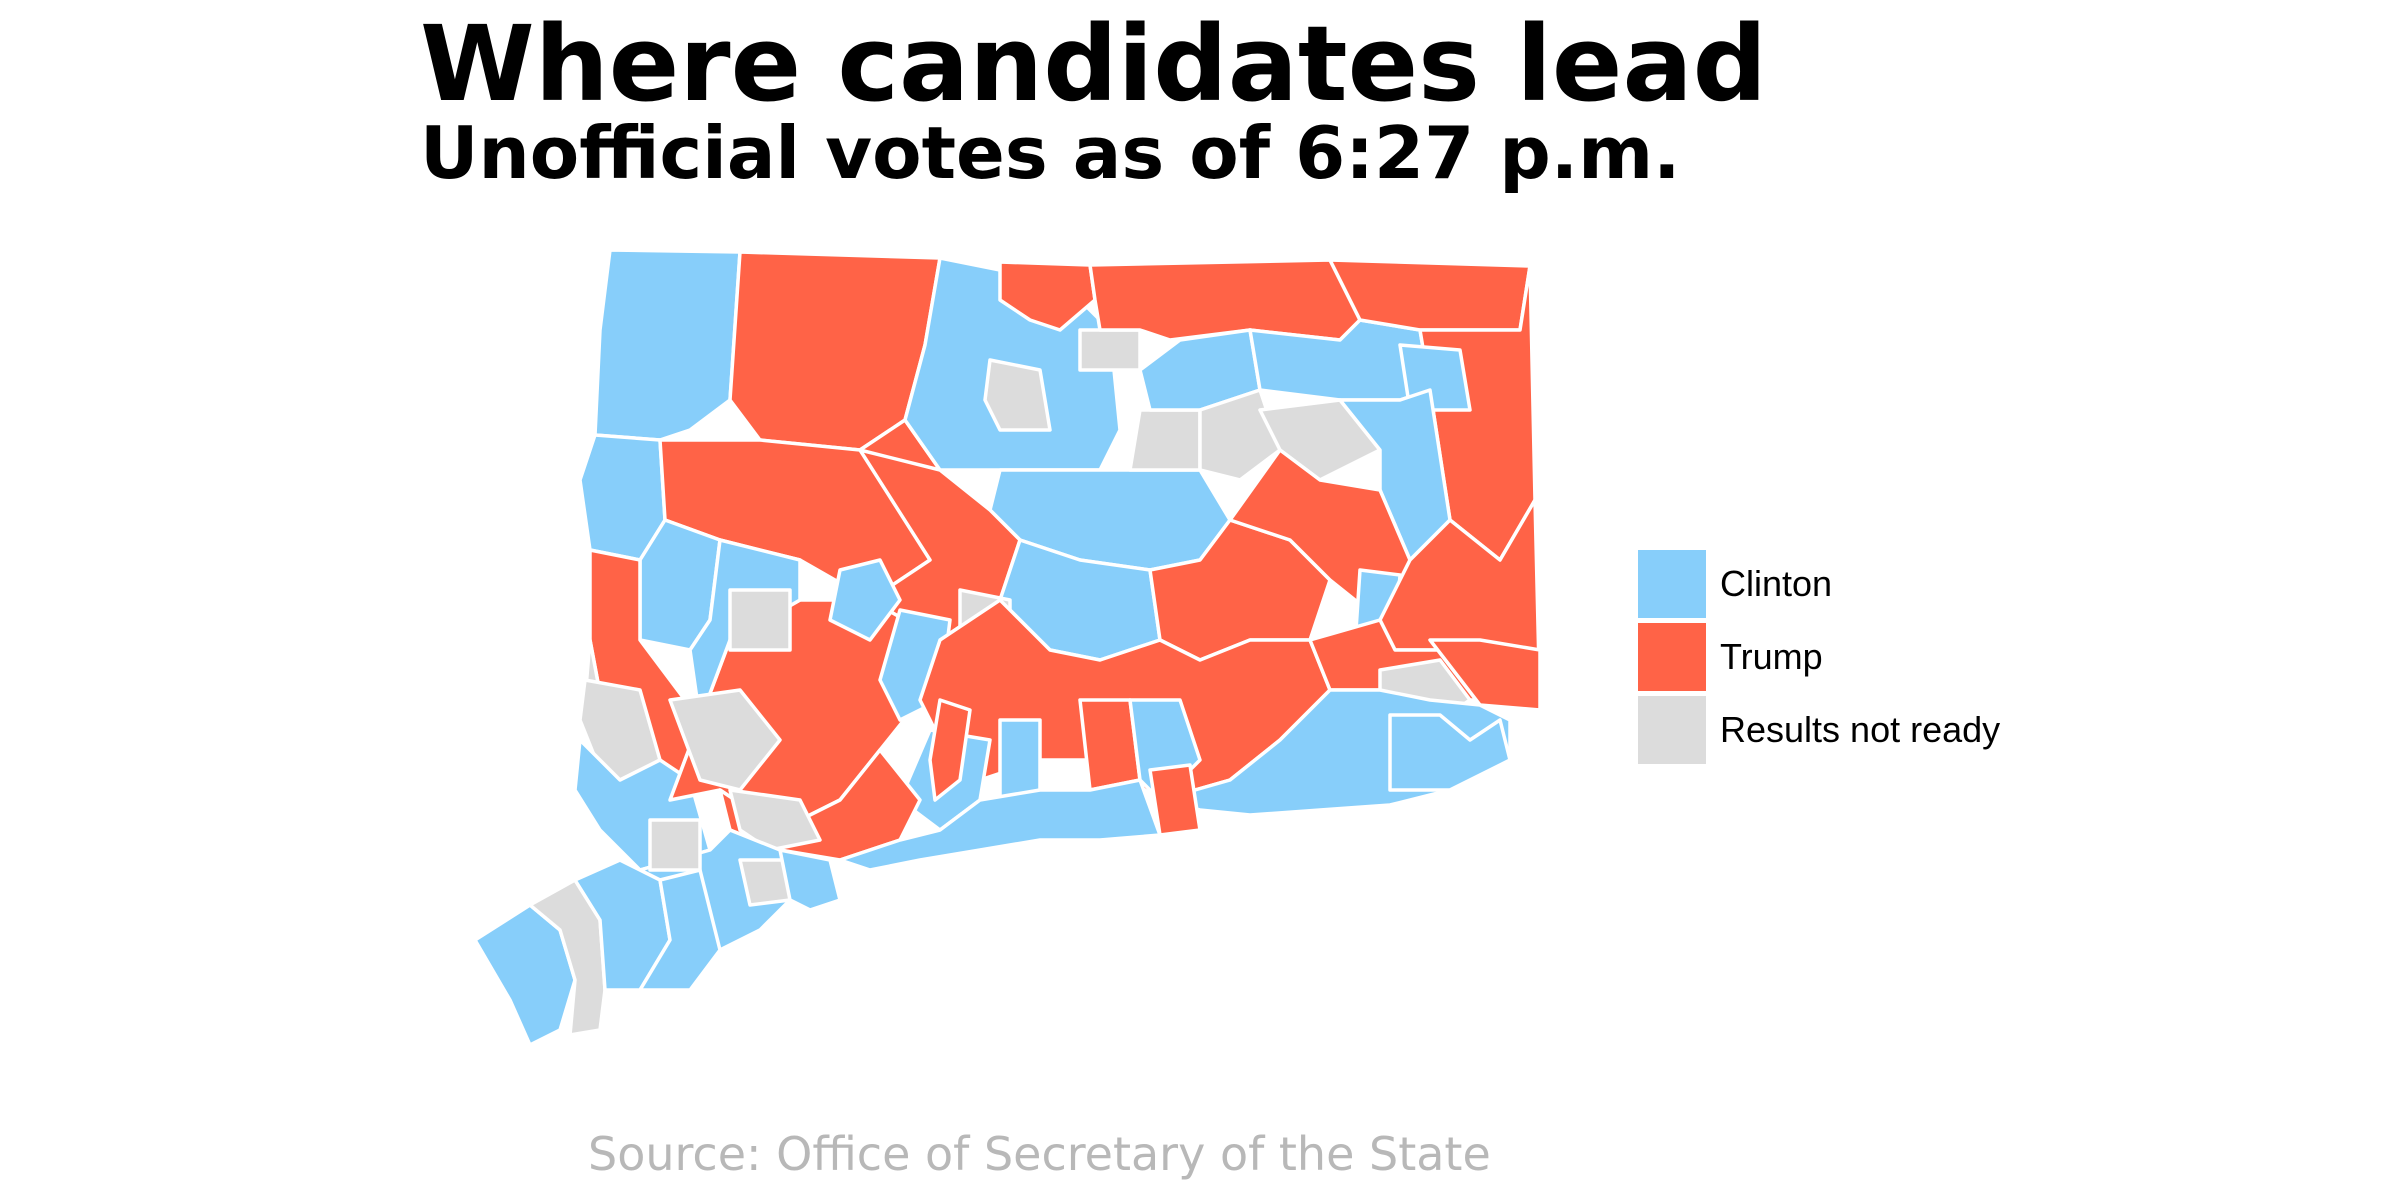 This screenshot has width=2400, height=1200. I want to click on legend-item-trump: Trump, so click(1819, 657).